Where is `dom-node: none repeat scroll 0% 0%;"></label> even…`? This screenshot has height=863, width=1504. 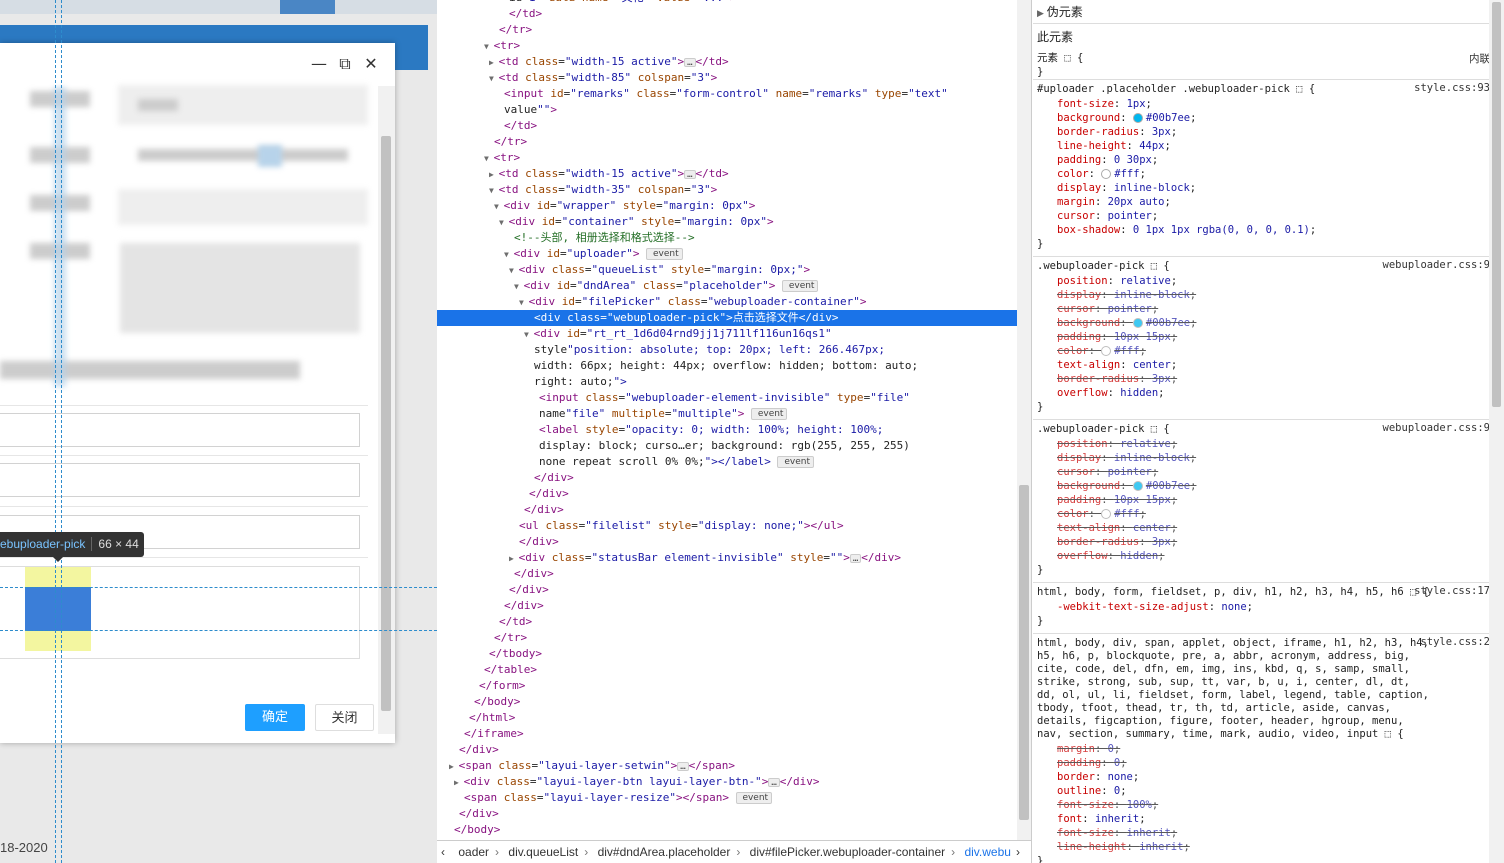 dom-node: none repeat scroll 0% 0%;"></label> even… is located at coordinates (625, 462).